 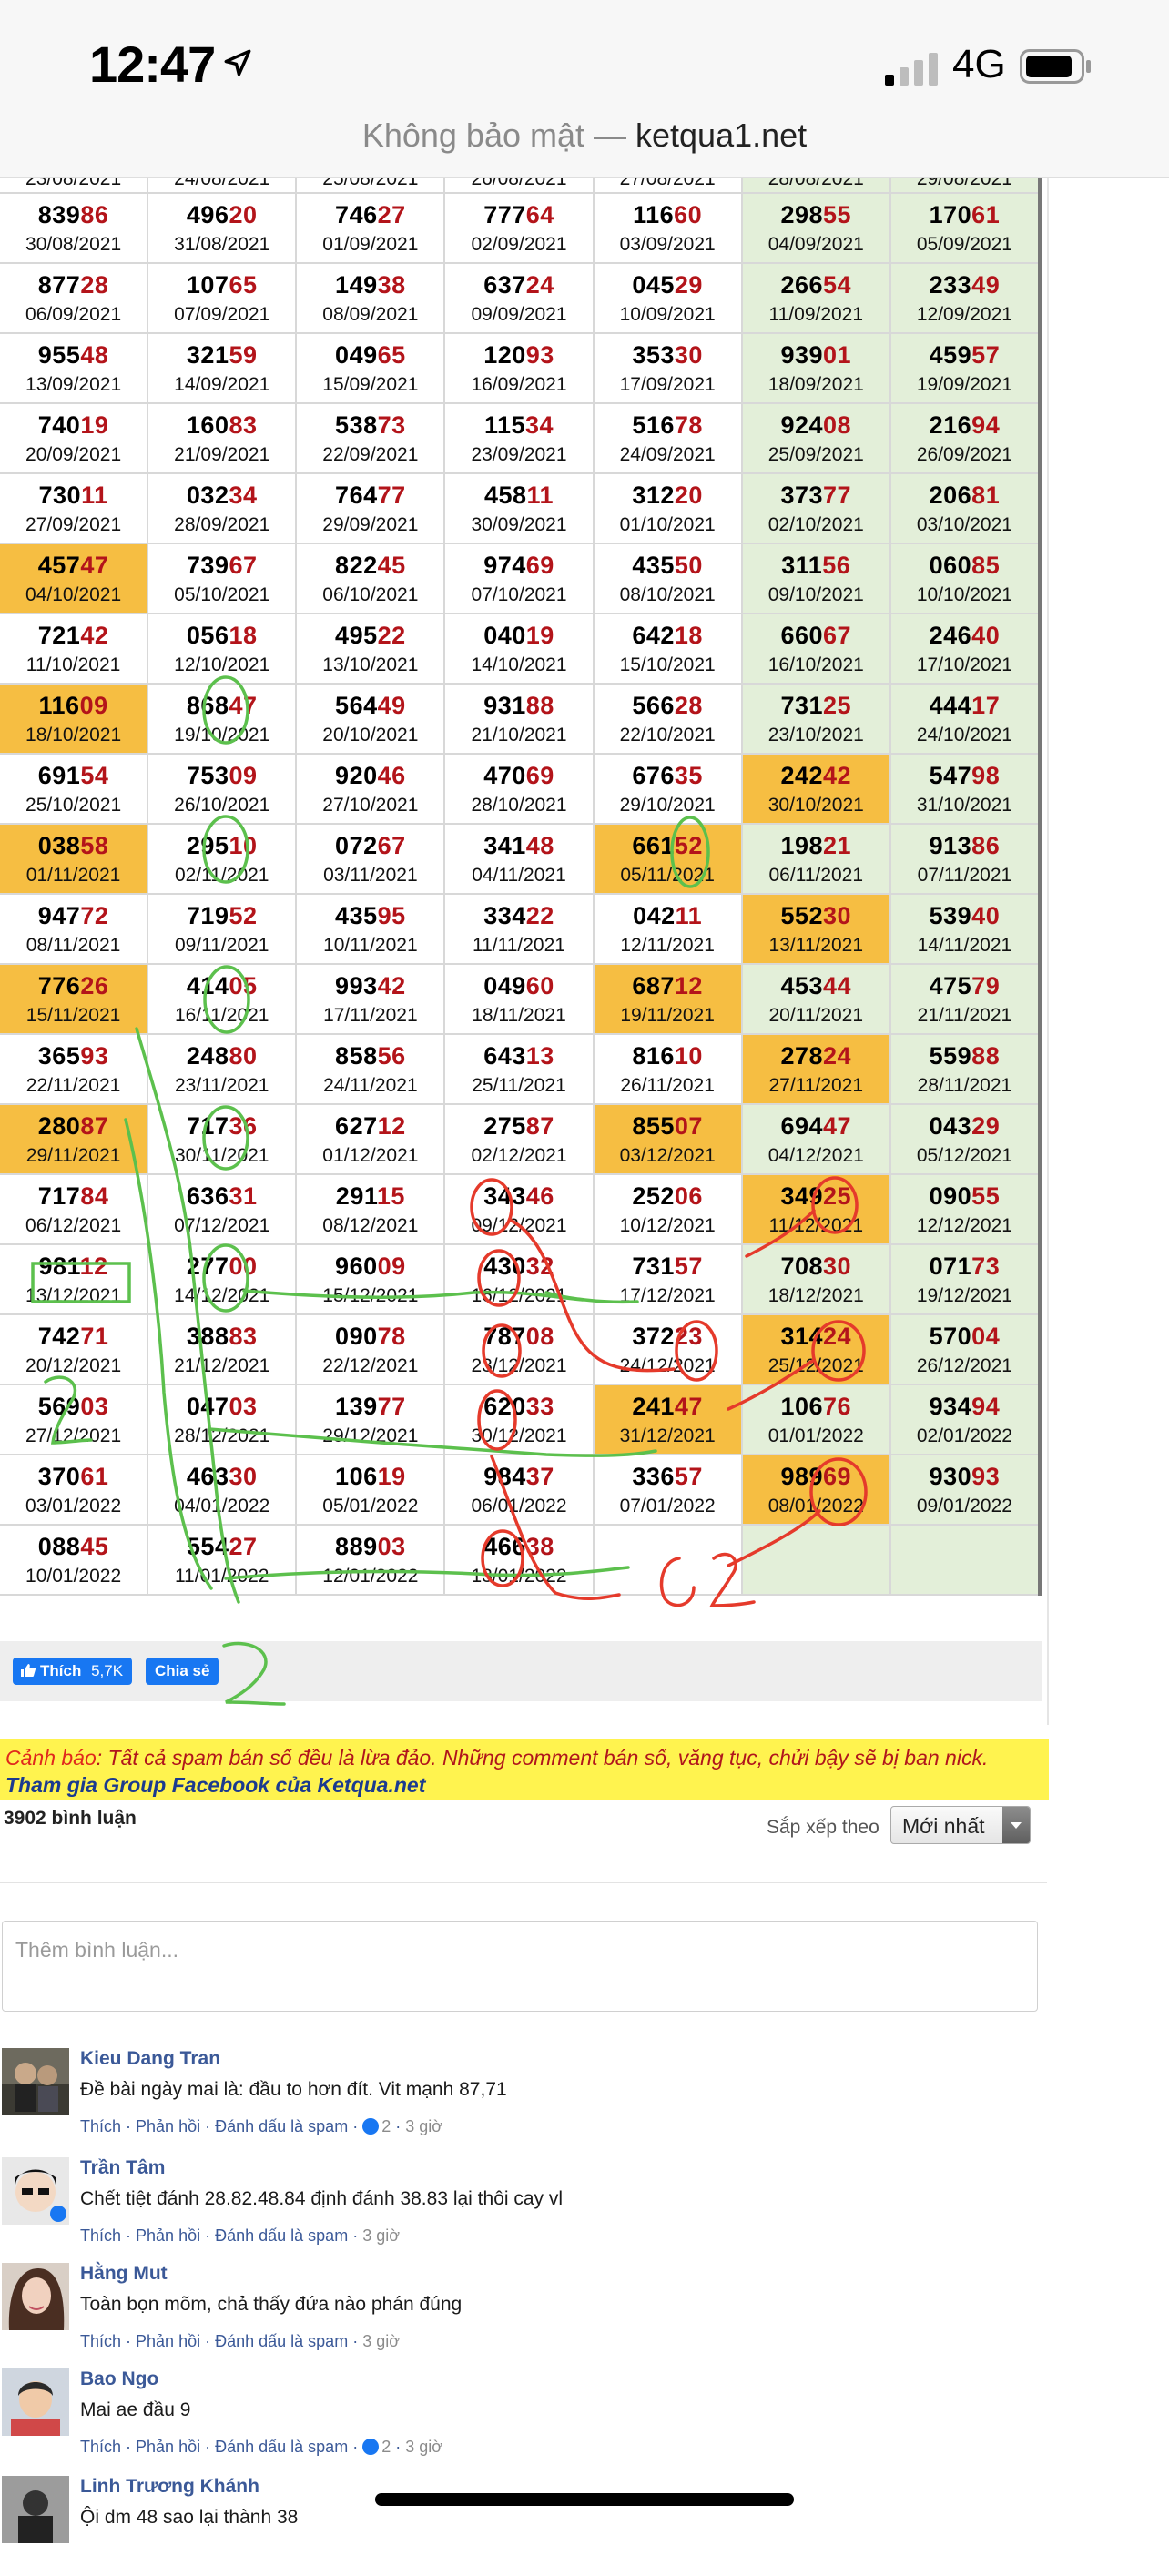 I want to click on draw-date: 06/12/2021, so click(x=73, y=1225).